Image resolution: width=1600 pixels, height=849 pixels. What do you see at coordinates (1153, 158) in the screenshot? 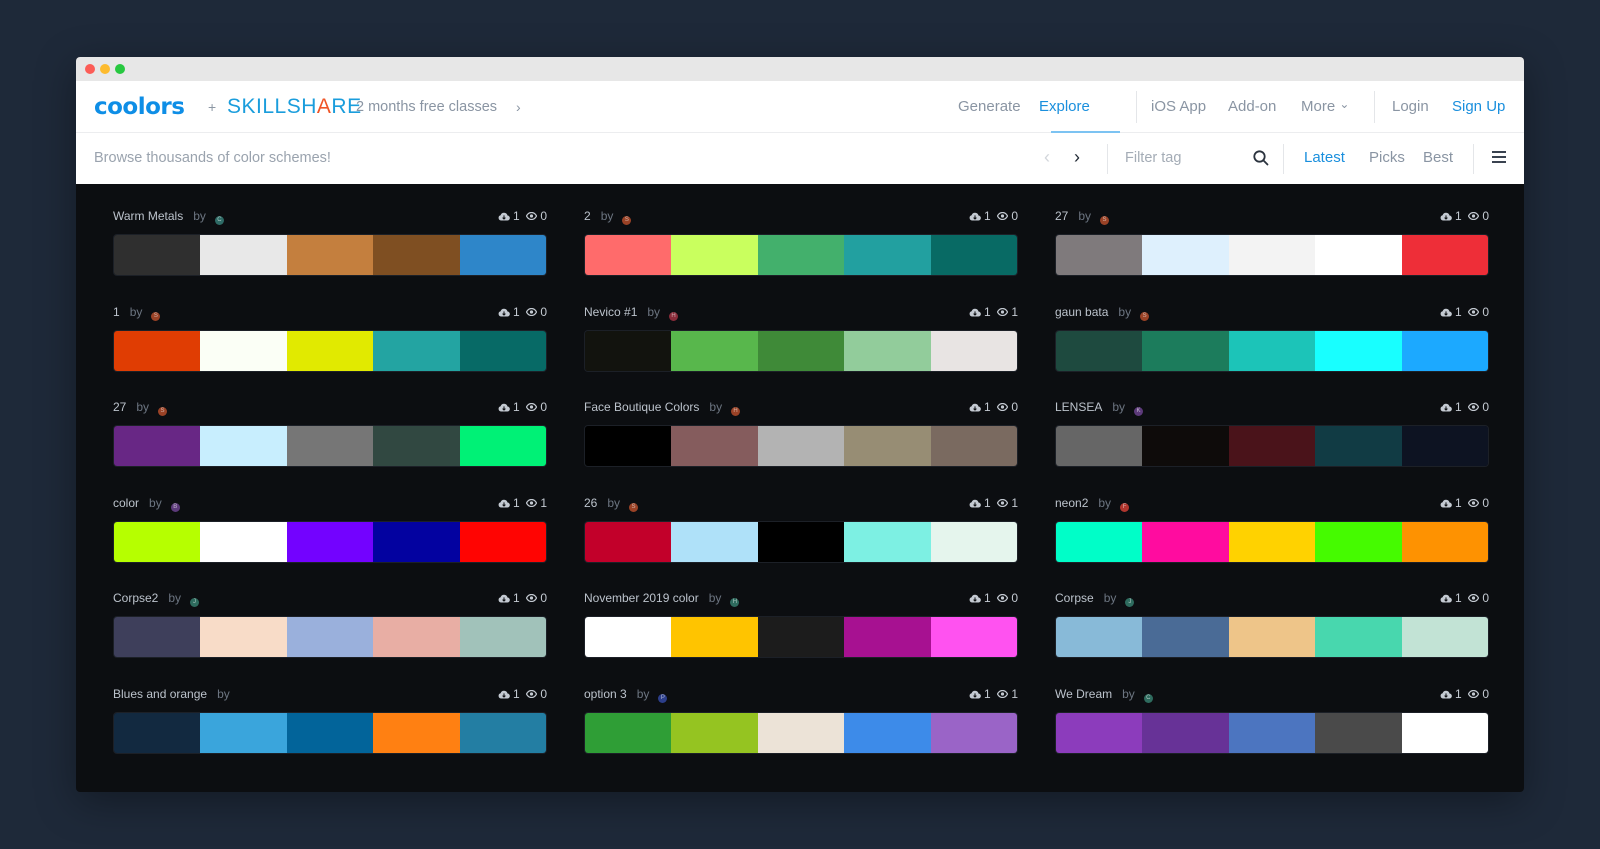
I see `filter-tag-input: Filter tag` at bounding box center [1153, 158].